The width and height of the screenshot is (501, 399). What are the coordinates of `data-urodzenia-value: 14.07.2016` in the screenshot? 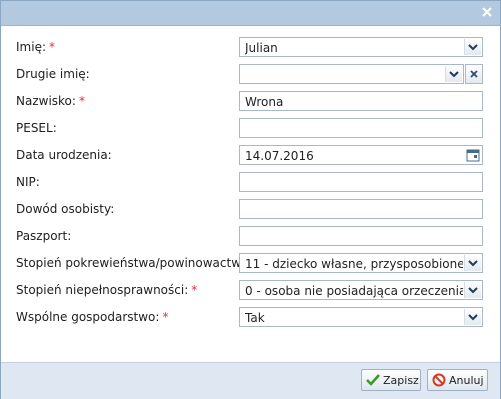 It's located at (279, 156).